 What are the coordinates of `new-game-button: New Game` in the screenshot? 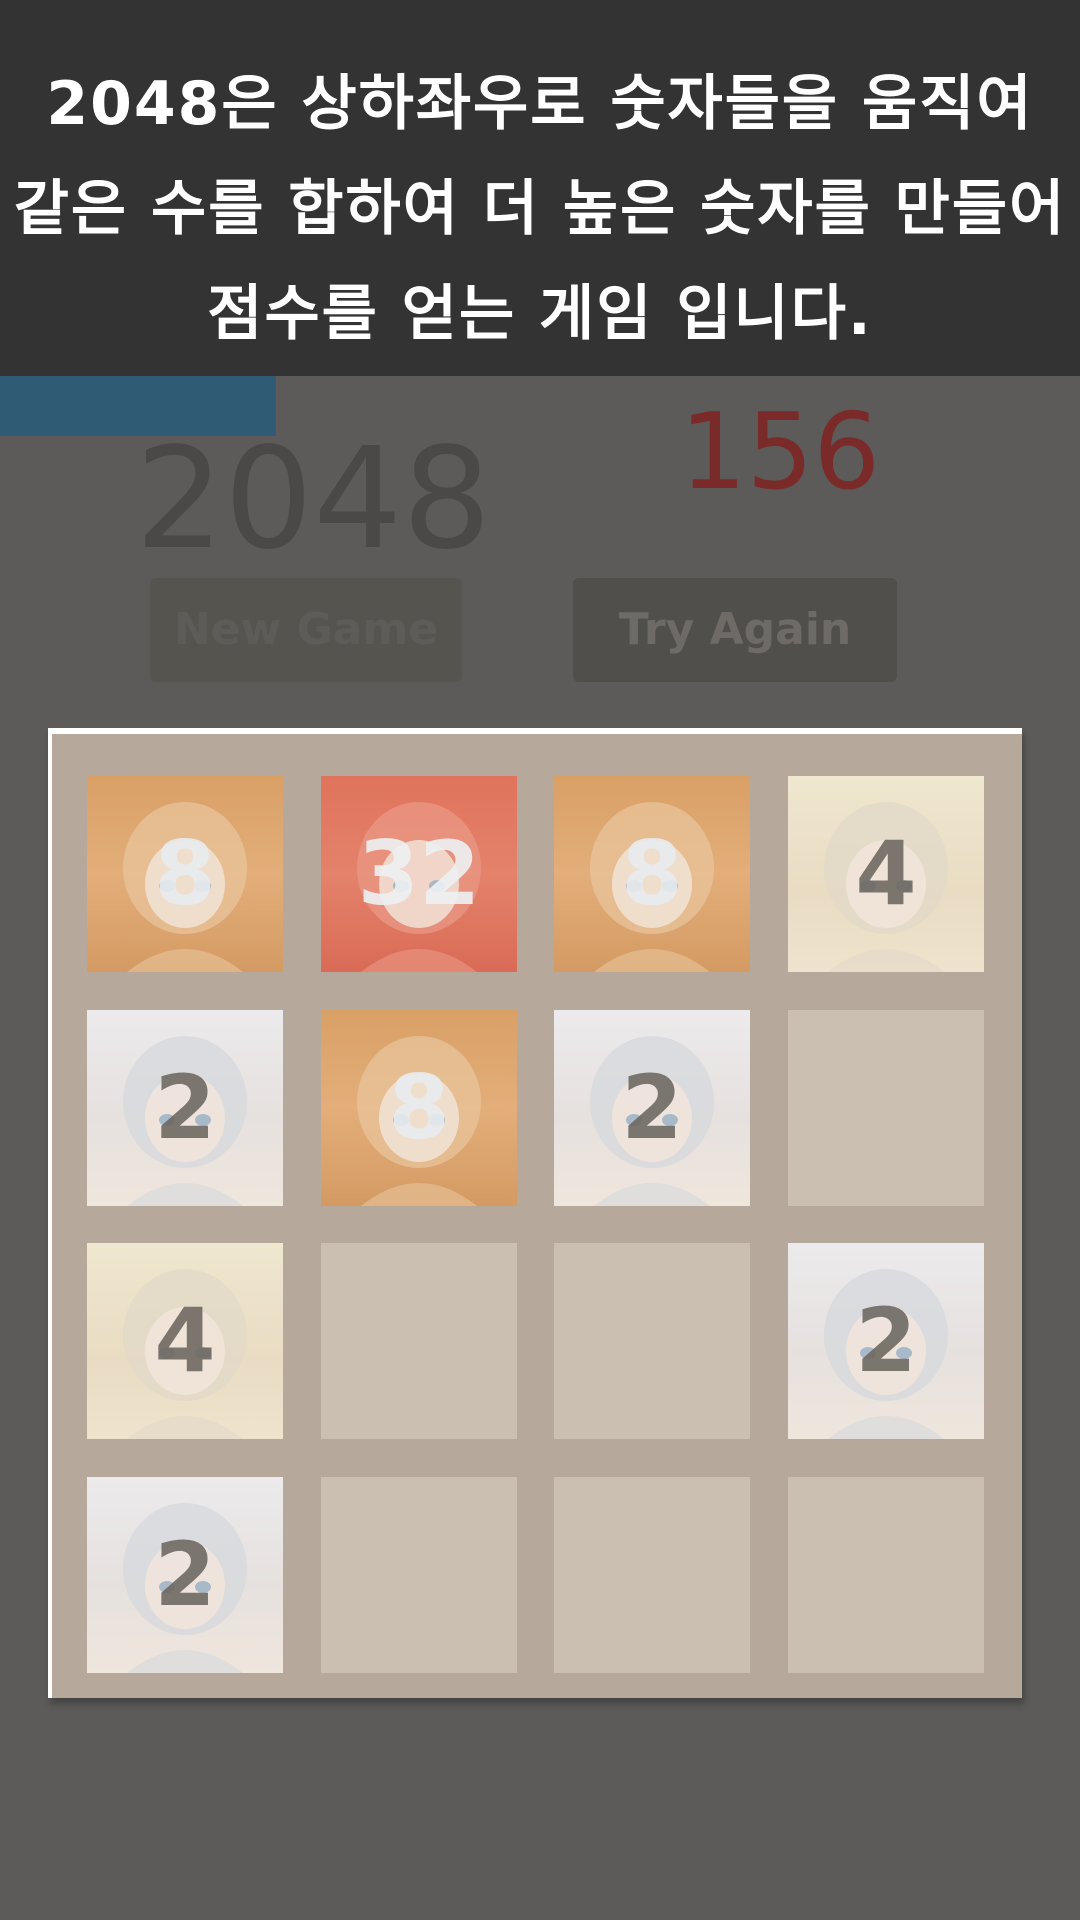 It's located at (306, 630).